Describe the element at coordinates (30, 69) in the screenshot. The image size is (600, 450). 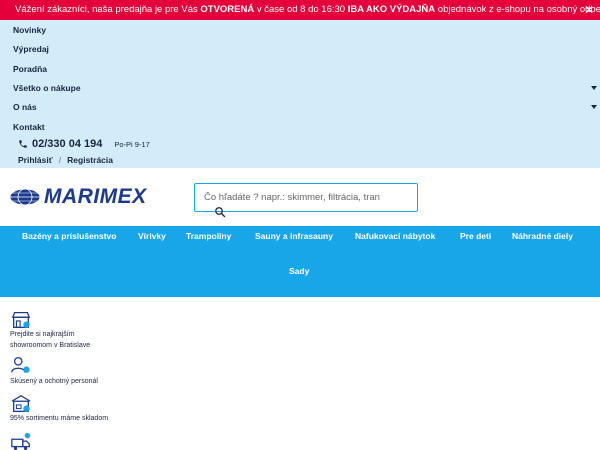
I see `nav-item-poradna: Poradňa` at that location.